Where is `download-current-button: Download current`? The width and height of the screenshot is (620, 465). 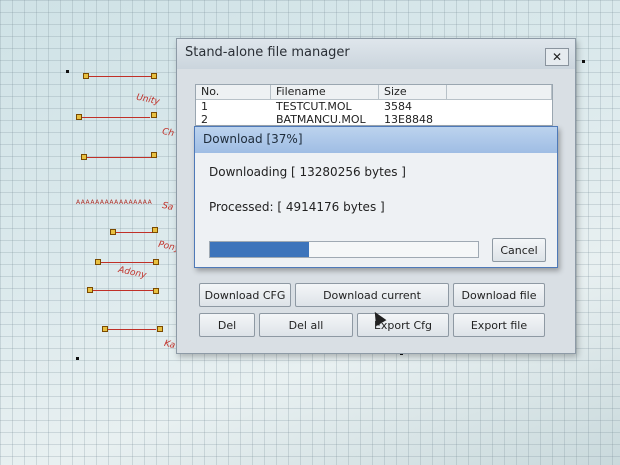
download-current-button: Download current is located at coordinates (372, 295).